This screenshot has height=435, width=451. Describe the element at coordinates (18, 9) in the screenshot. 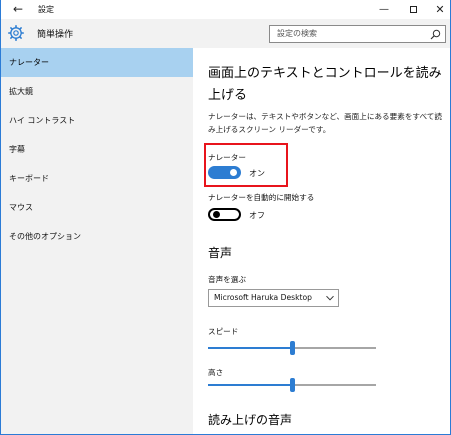

I see `back-button: ←` at that location.